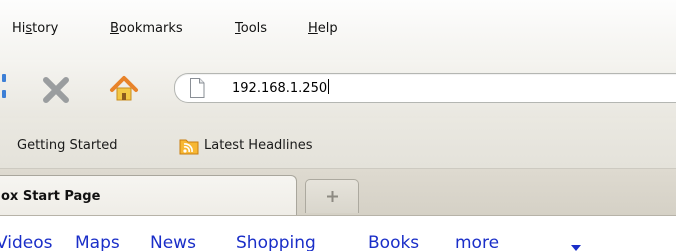  Describe the element at coordinates (97, 241) in the screenshot. I see `link-maps: Maps` at that location.